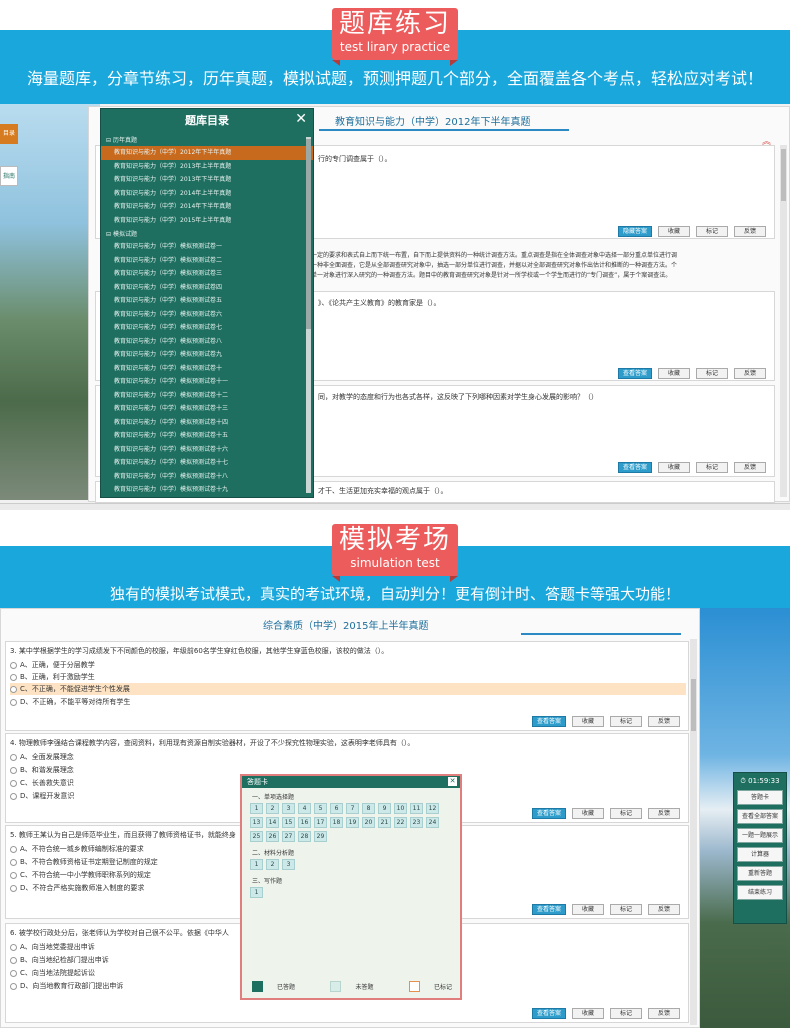 The height and width of the screenshot is (1032, 790). Describe the element at coordinates (760, 873) in the screenshot. I see `restart-button: 重新答题` at that location.